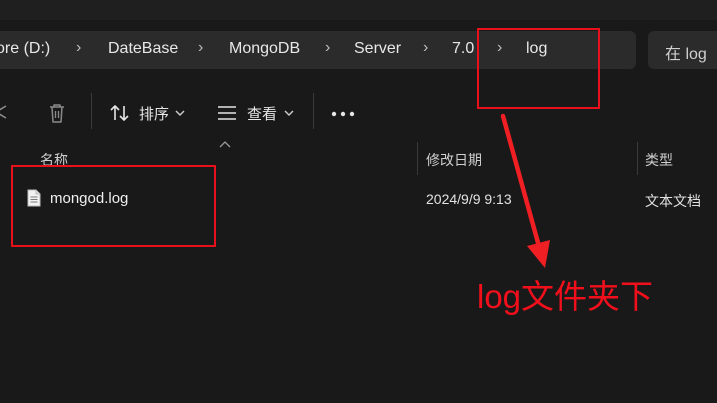 Image resolution: width=717 pixels, height=403 pixels. Describe the element at coordinates (343, 114) in the screenshot. I see `more-options-icon` at that location.